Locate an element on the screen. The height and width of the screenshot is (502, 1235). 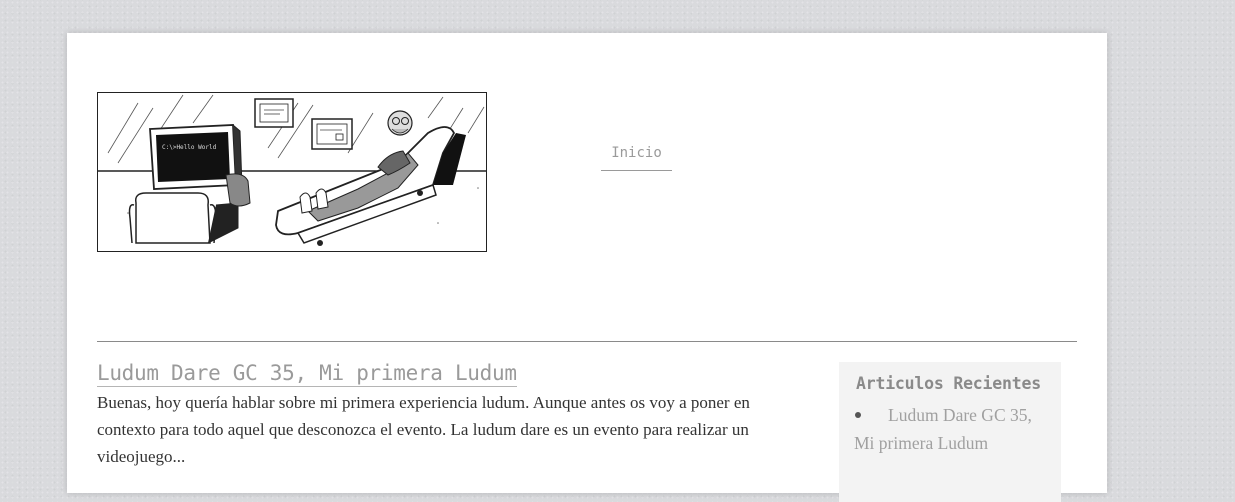
bullet-icon is located at coordinates (858, 415).